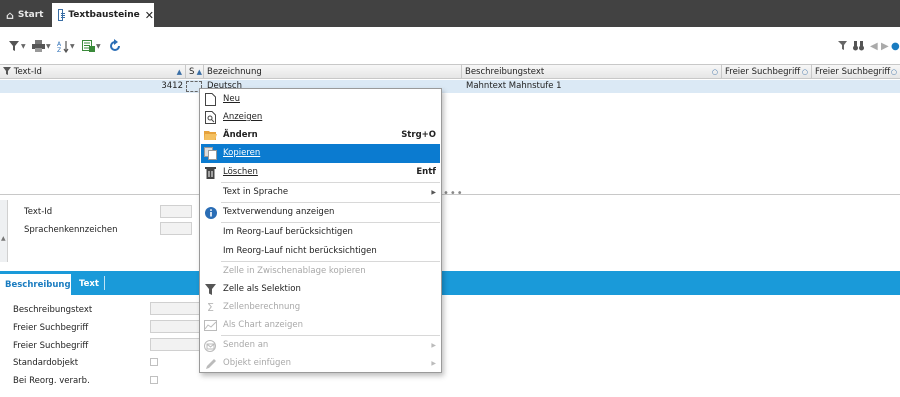  Describe the element at coordinates (885, 46) in the screenshot. I see `nav-right-icon: ▶` at that location.